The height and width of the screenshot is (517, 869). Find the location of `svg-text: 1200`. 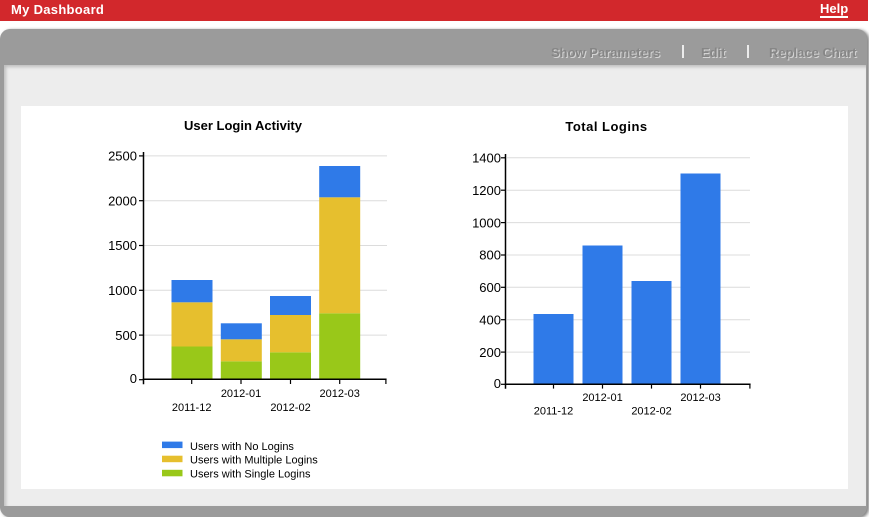

svg-text: 1200 is located at coordinates (486, 190).